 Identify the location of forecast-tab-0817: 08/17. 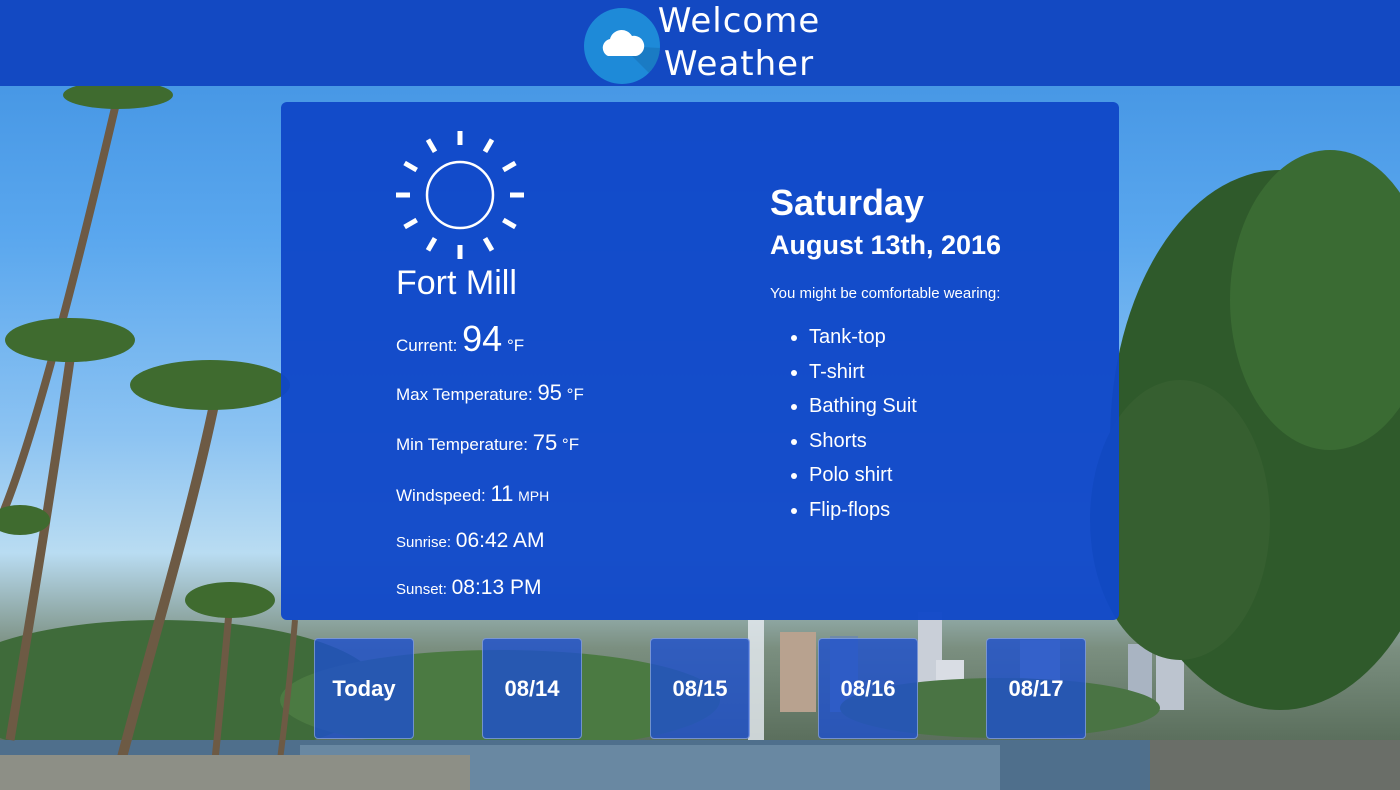
(1036, 688).